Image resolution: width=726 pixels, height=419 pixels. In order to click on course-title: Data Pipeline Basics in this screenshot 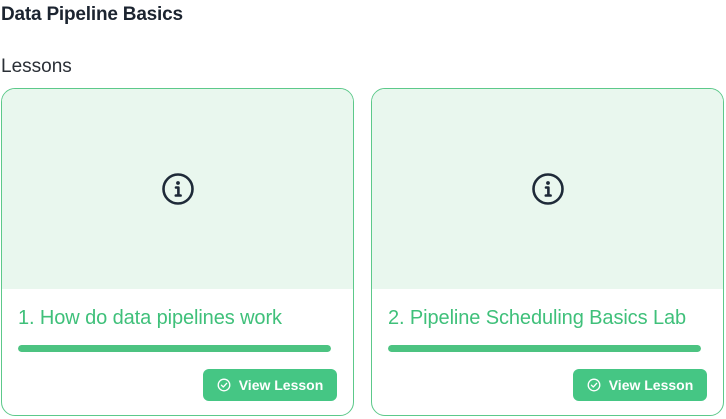, I will do `click(92, 14)`.